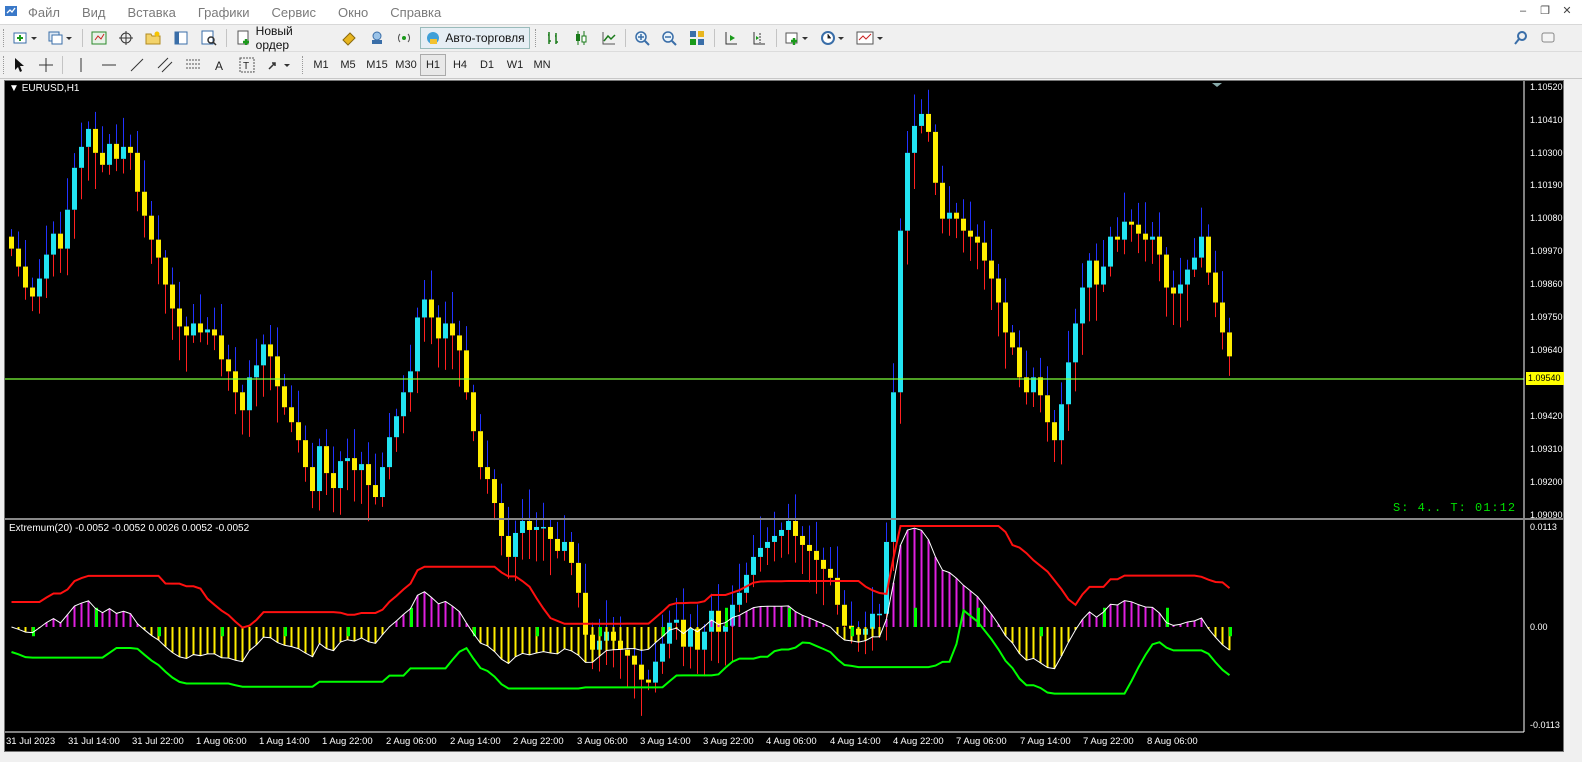  I want to click on fibonacci-button, so click(193, 65).